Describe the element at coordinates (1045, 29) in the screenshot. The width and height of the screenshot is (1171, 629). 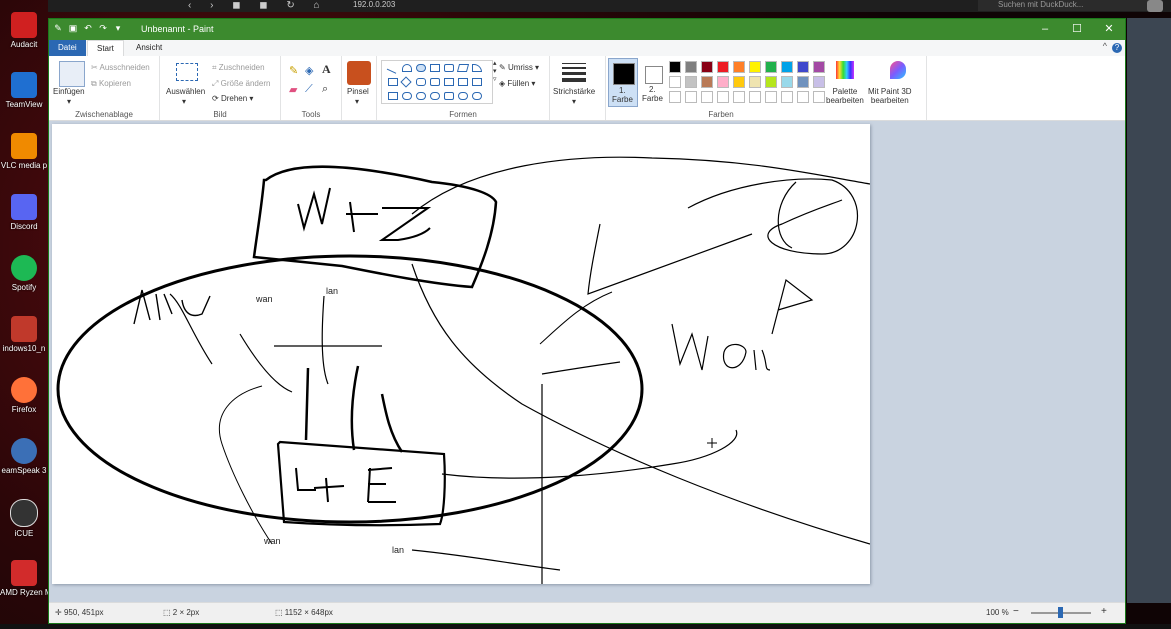
I see `minimize-button: –` at that location.